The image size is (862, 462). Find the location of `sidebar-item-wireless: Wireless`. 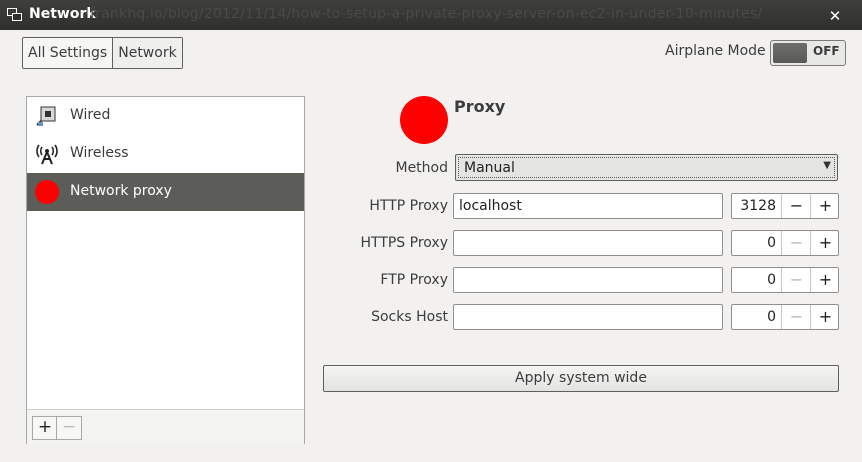

sidebar-item-wireless: Wireless is located at coordinates (165, 154).